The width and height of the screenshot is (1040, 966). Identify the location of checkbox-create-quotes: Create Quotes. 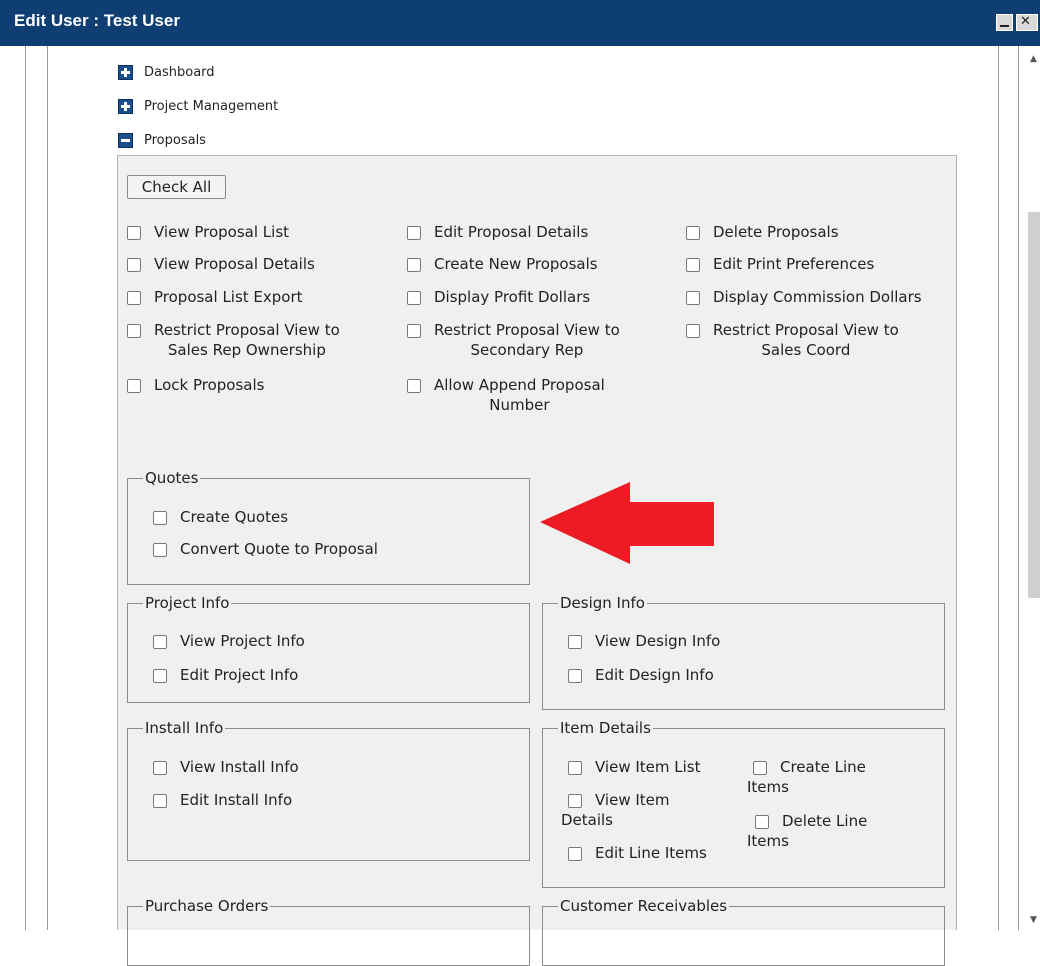
(221, 517).